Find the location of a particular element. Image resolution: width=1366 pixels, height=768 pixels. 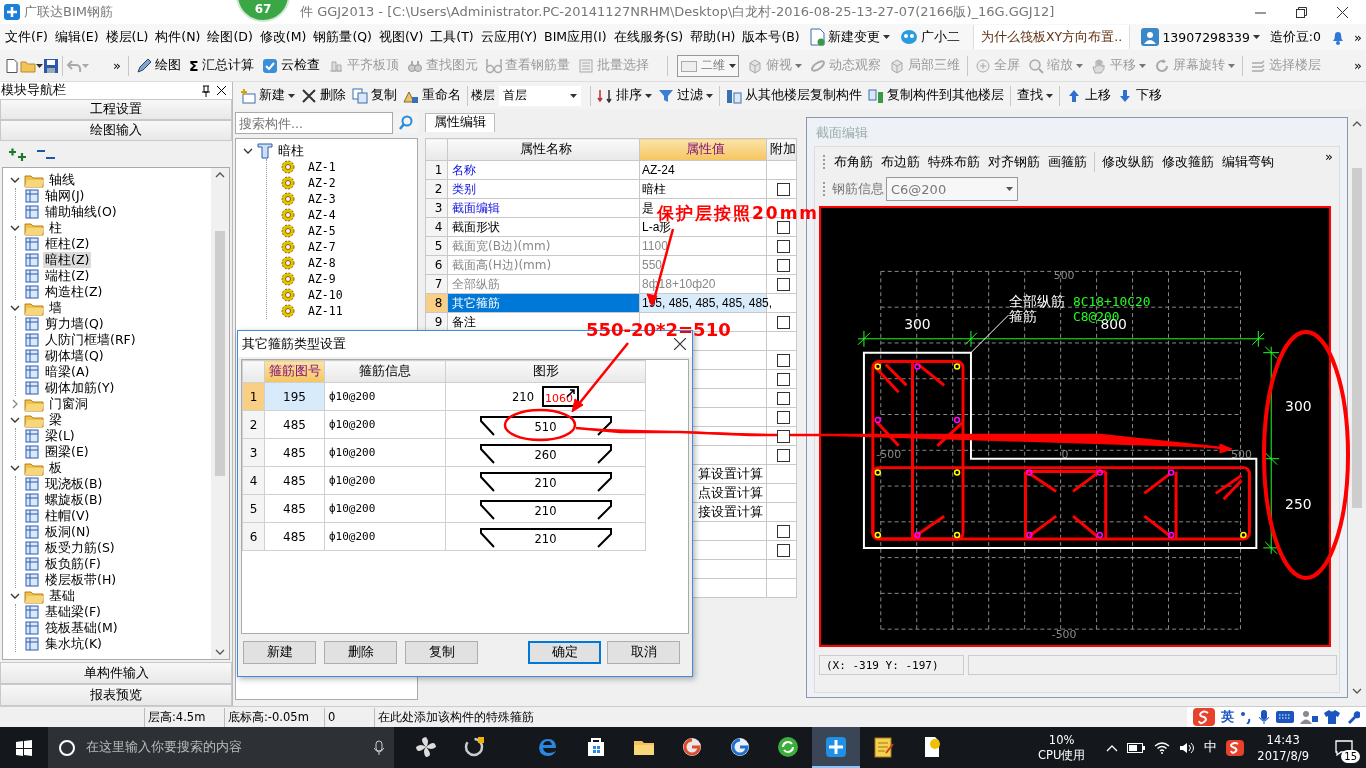

tool-button: 修改箍筋 is located at coordinates (1188, 162).